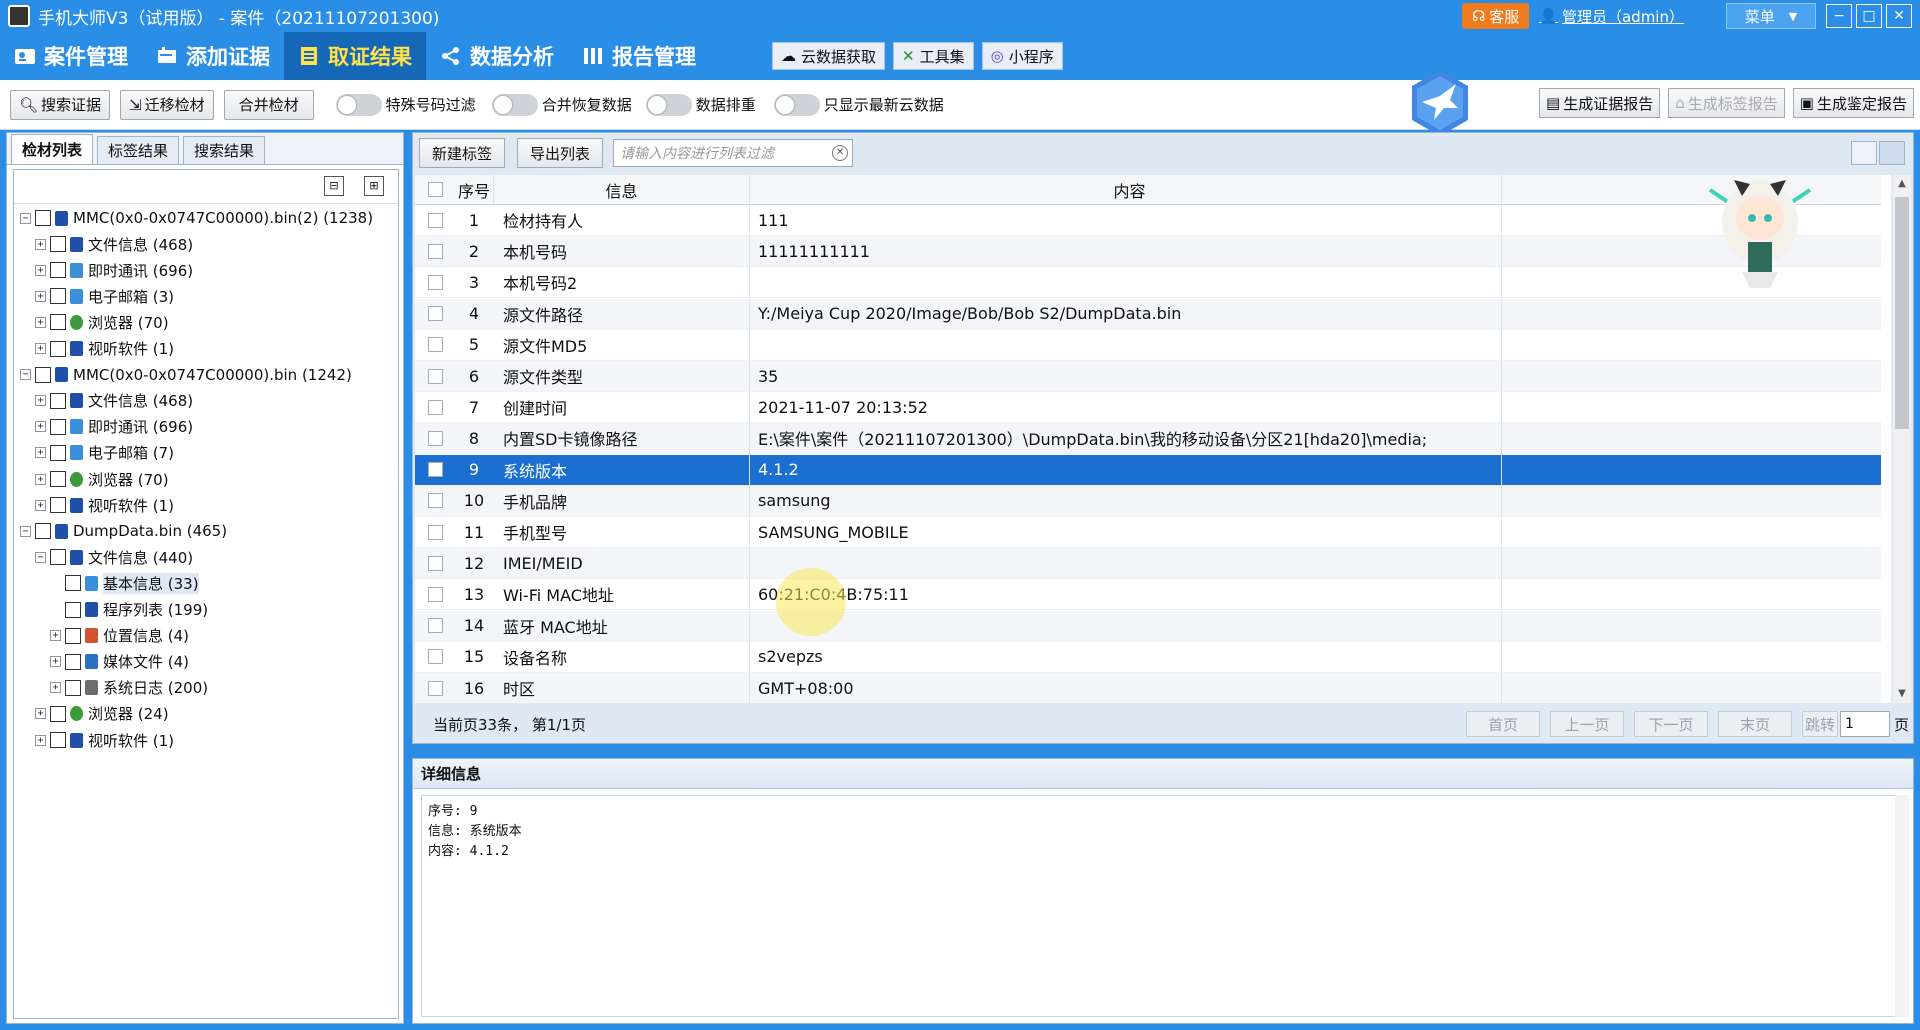 Image resolution: width=1920 pixels, height=1030 pixels. What do you see at coordinates (1148, 501) in the screenshot?
I see `table-row: 10 手机品牌 samsung` at bounding box center [1148, 501].